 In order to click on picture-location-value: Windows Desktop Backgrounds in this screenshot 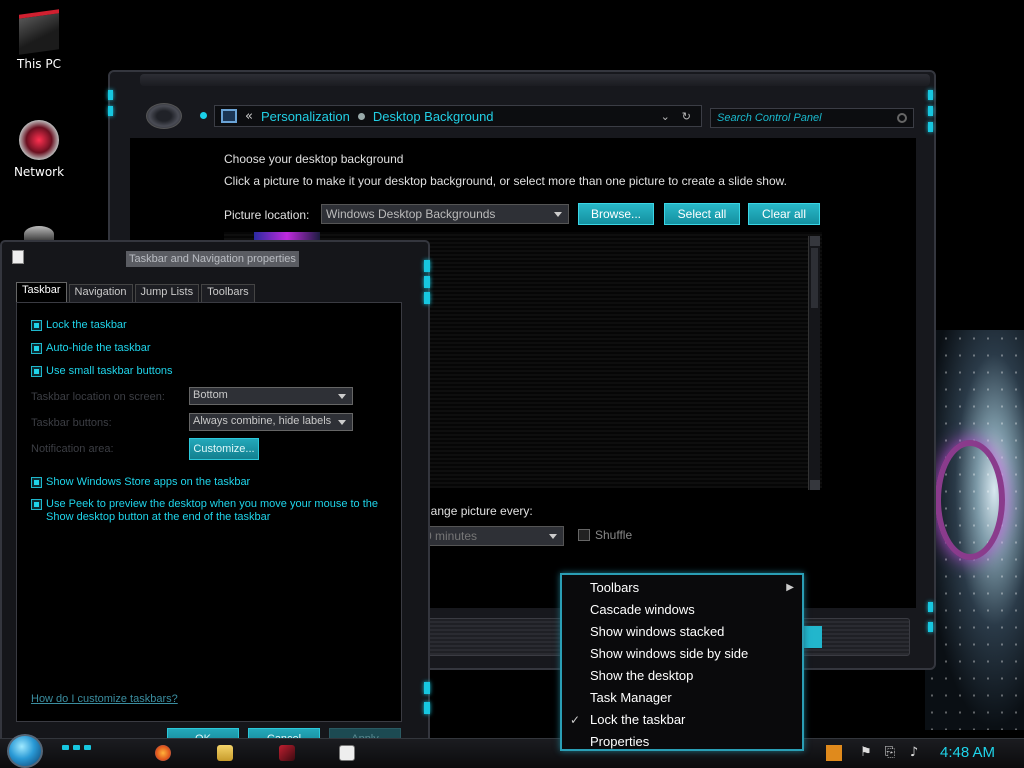, I will do `click(411, 214)`.